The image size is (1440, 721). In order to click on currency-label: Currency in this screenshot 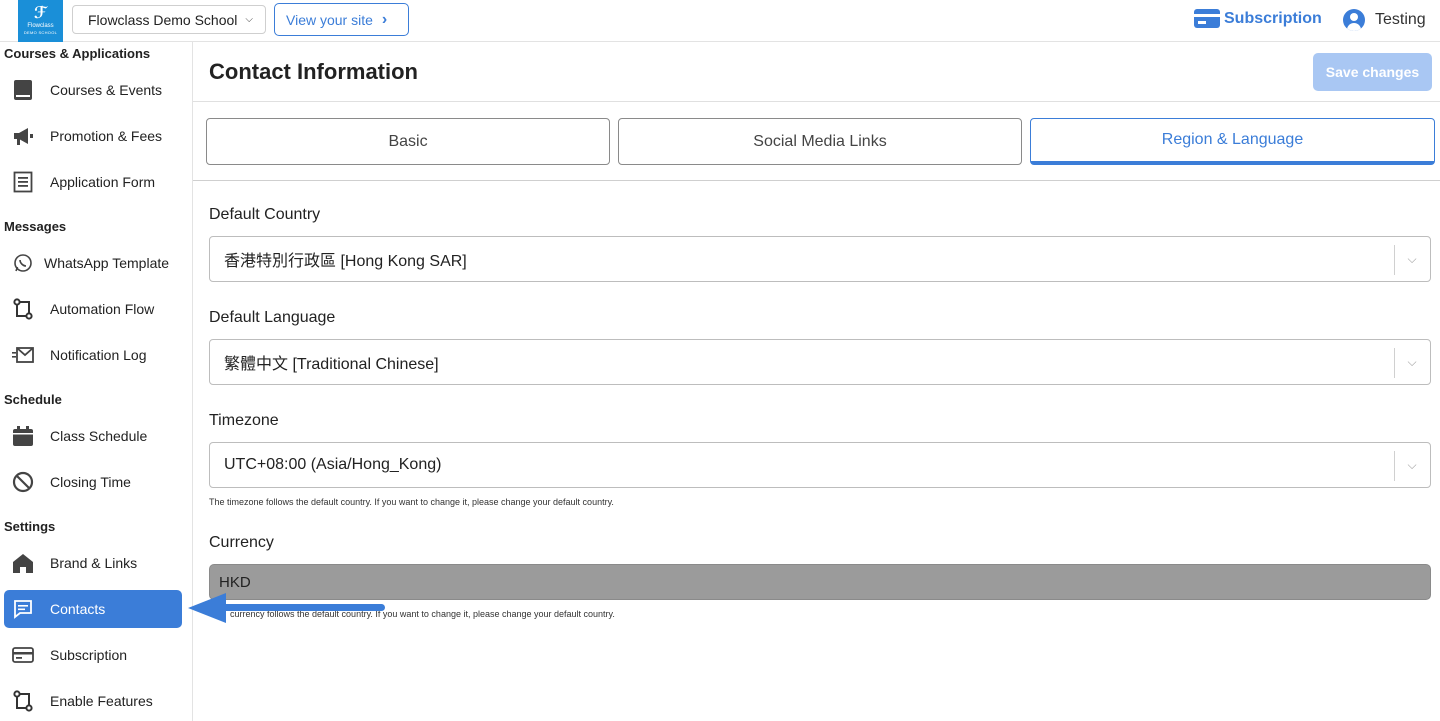, I will do `click(241, 542)`.